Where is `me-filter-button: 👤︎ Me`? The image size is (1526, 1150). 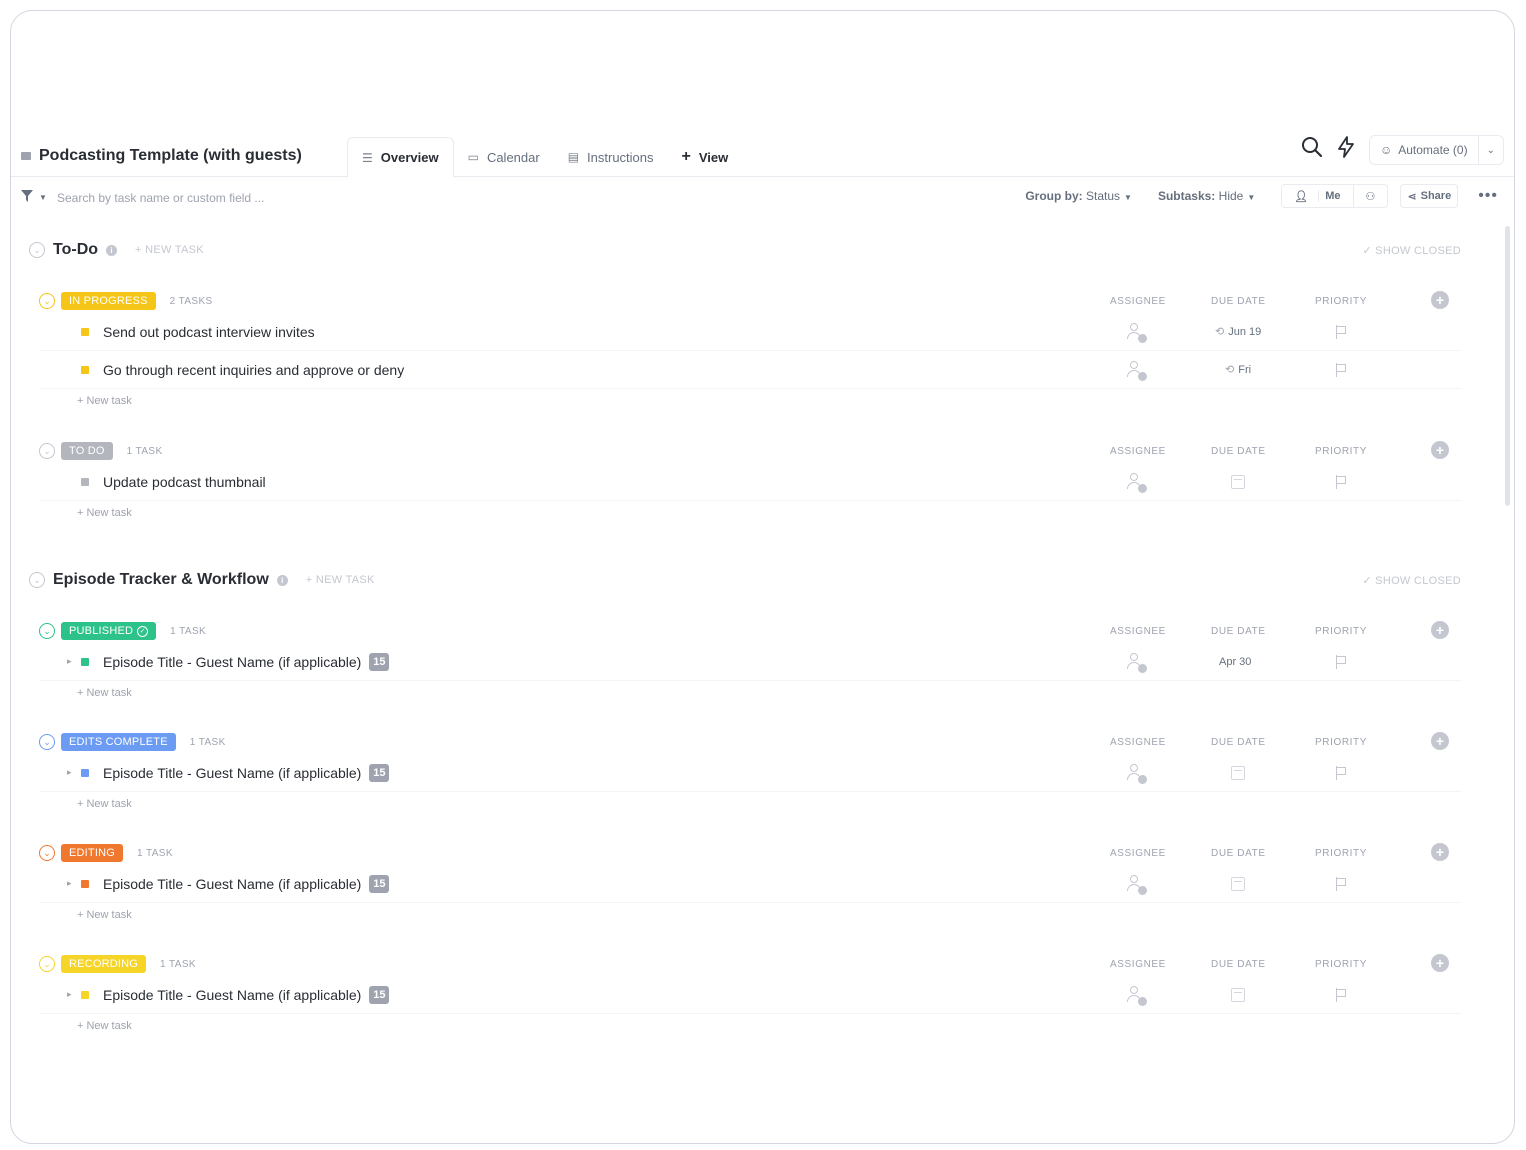 me-filter-button: 👤︎ Me is located at coordinates (1317, 196).